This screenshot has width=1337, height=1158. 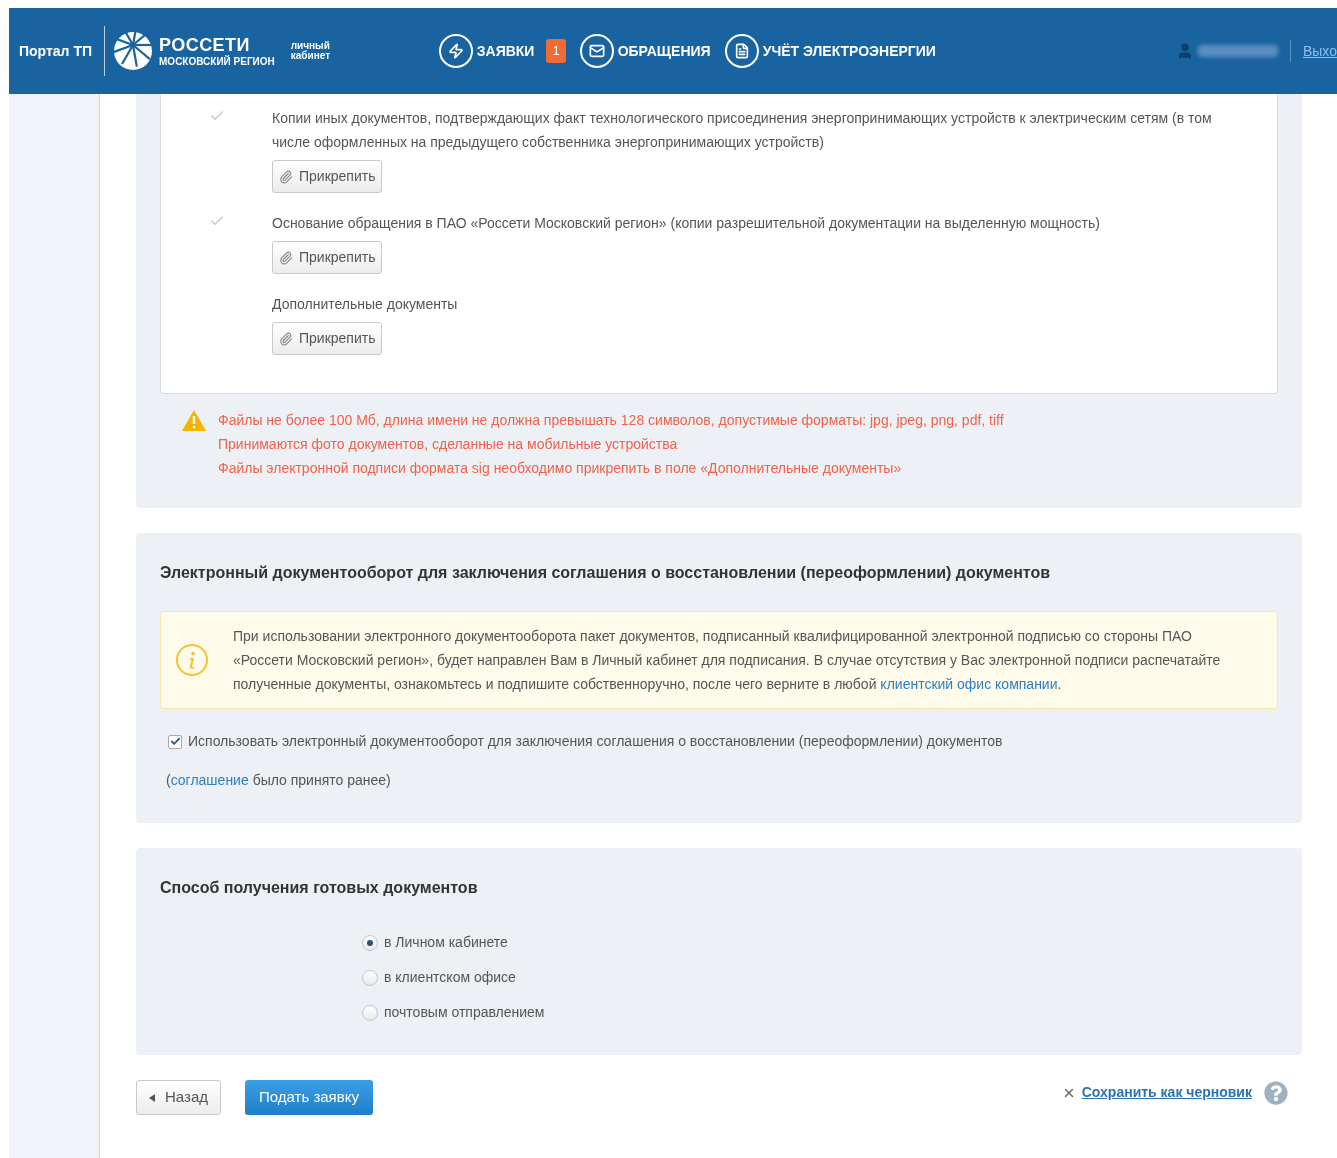 I want to click on file-note: Принимаются фото документов, сделанные на мобильные устройства, so click(x=448, y=444).